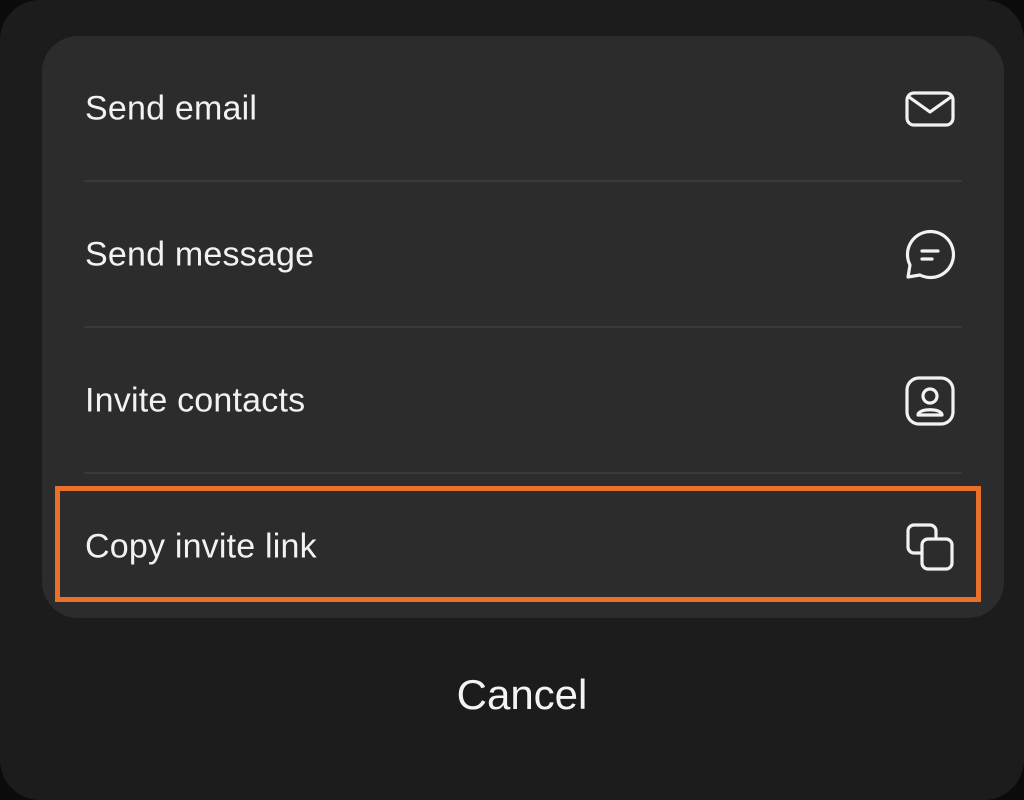 Image resolution: width=1024 pixels, height=800 pixels. Describe the element at coordinates (200, 254) in the screenshot. I see `send-message-label: Send message` at that location.